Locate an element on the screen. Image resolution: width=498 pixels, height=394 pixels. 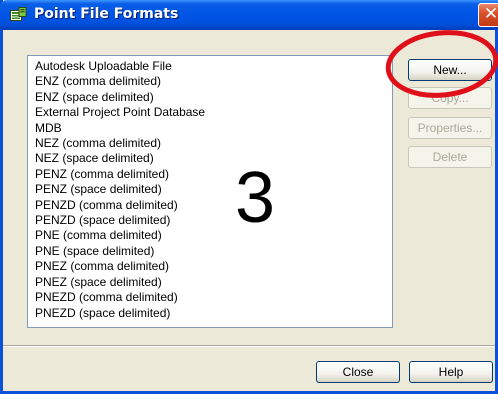
list-item: PENZD (comma delimited) is located at coordinates (213, 205).